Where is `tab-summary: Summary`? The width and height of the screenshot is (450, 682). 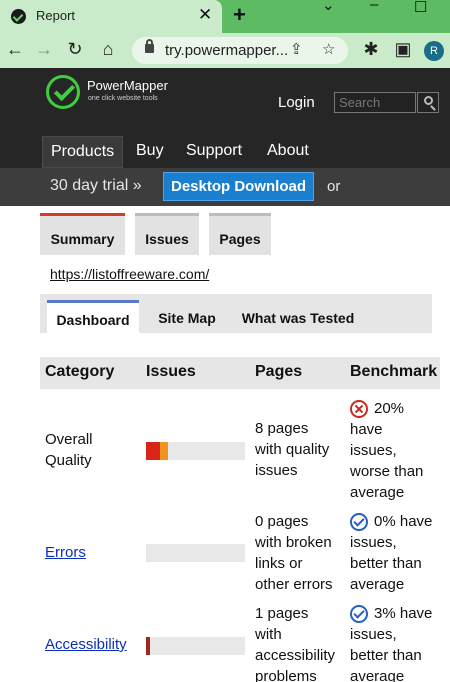 tab-summary: Summary is located at coordinates (82, 234).